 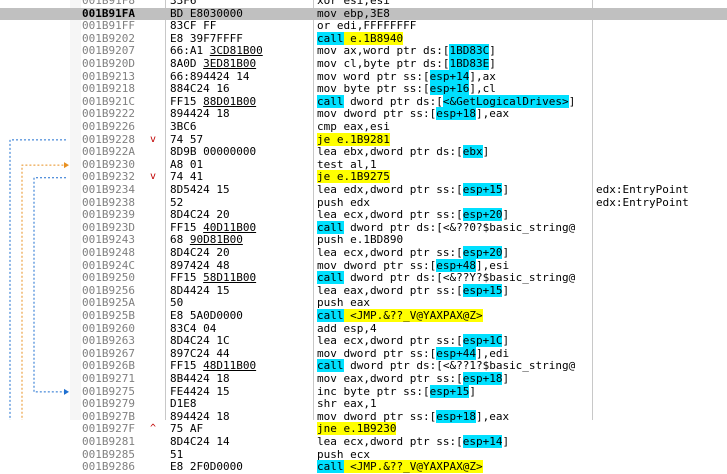 I want to click on bytes-cell: 75 AF, so click(x=187, y=429).